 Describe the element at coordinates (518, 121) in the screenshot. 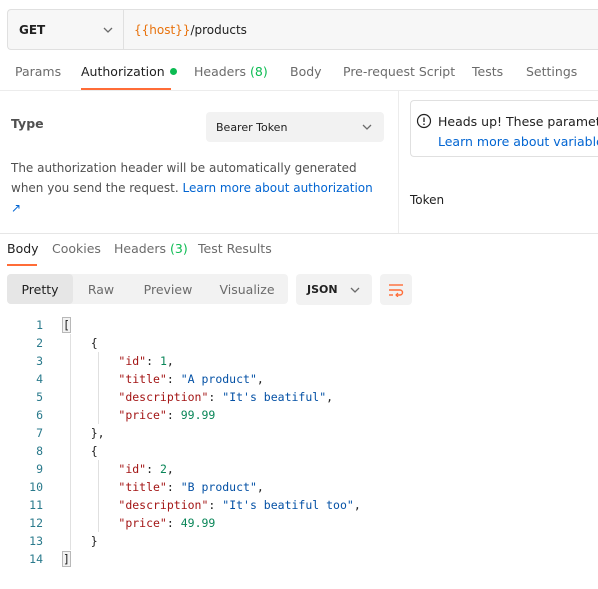

I see `callout-title: Heads up! These parameters` at that location.